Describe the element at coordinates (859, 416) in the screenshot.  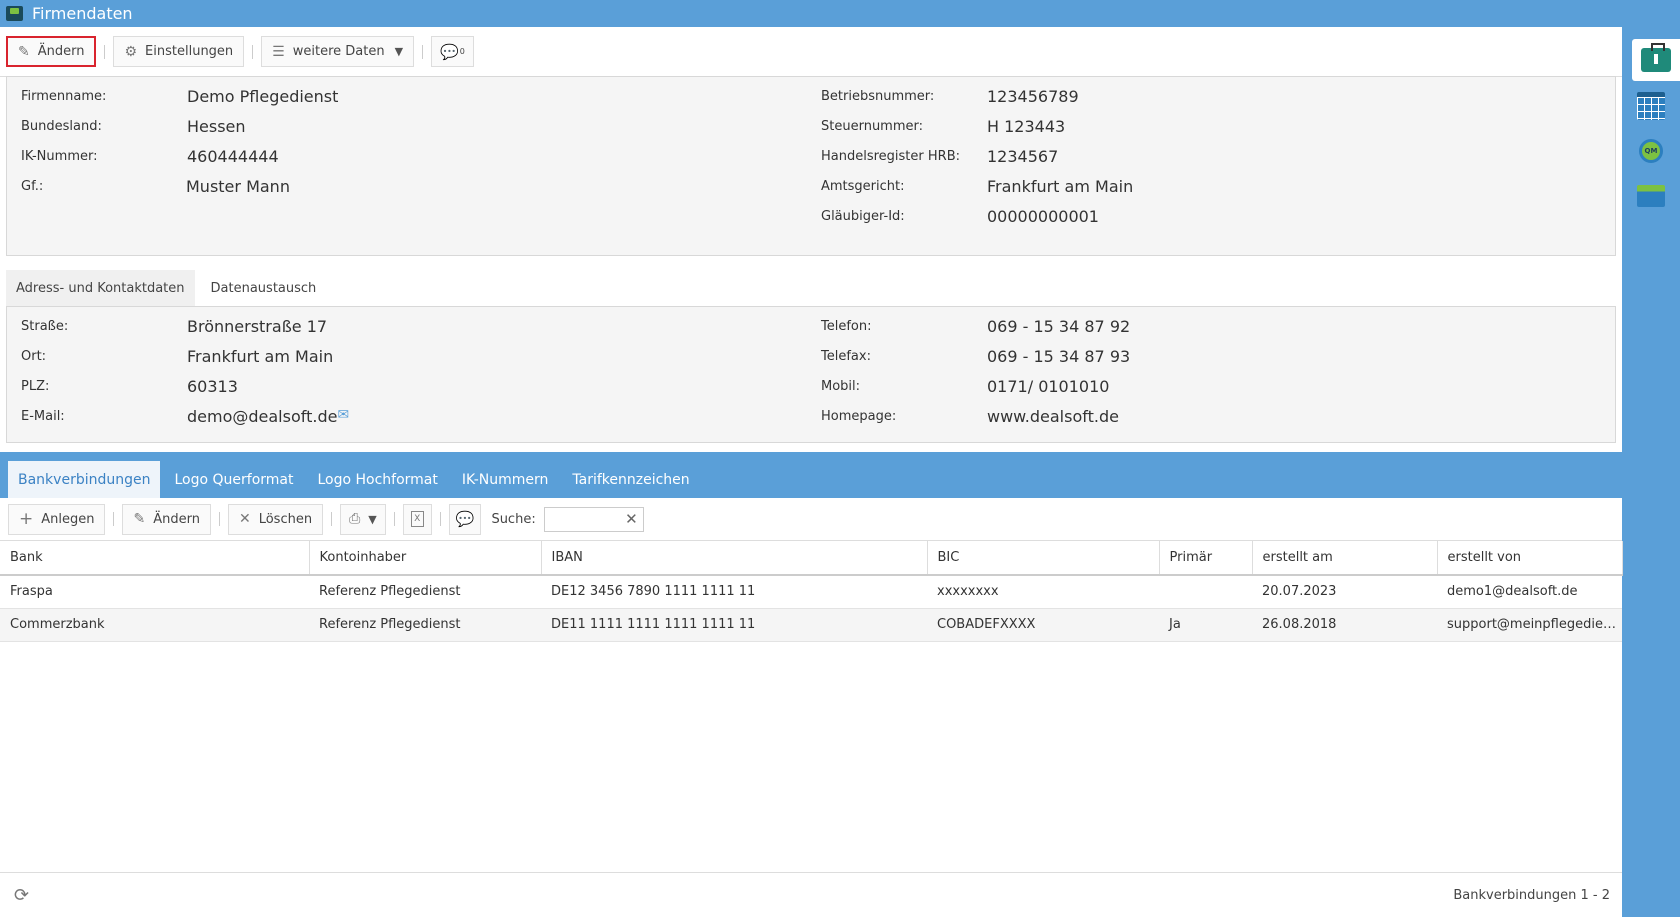
I see `label-homepage: Homepage:` at that location.